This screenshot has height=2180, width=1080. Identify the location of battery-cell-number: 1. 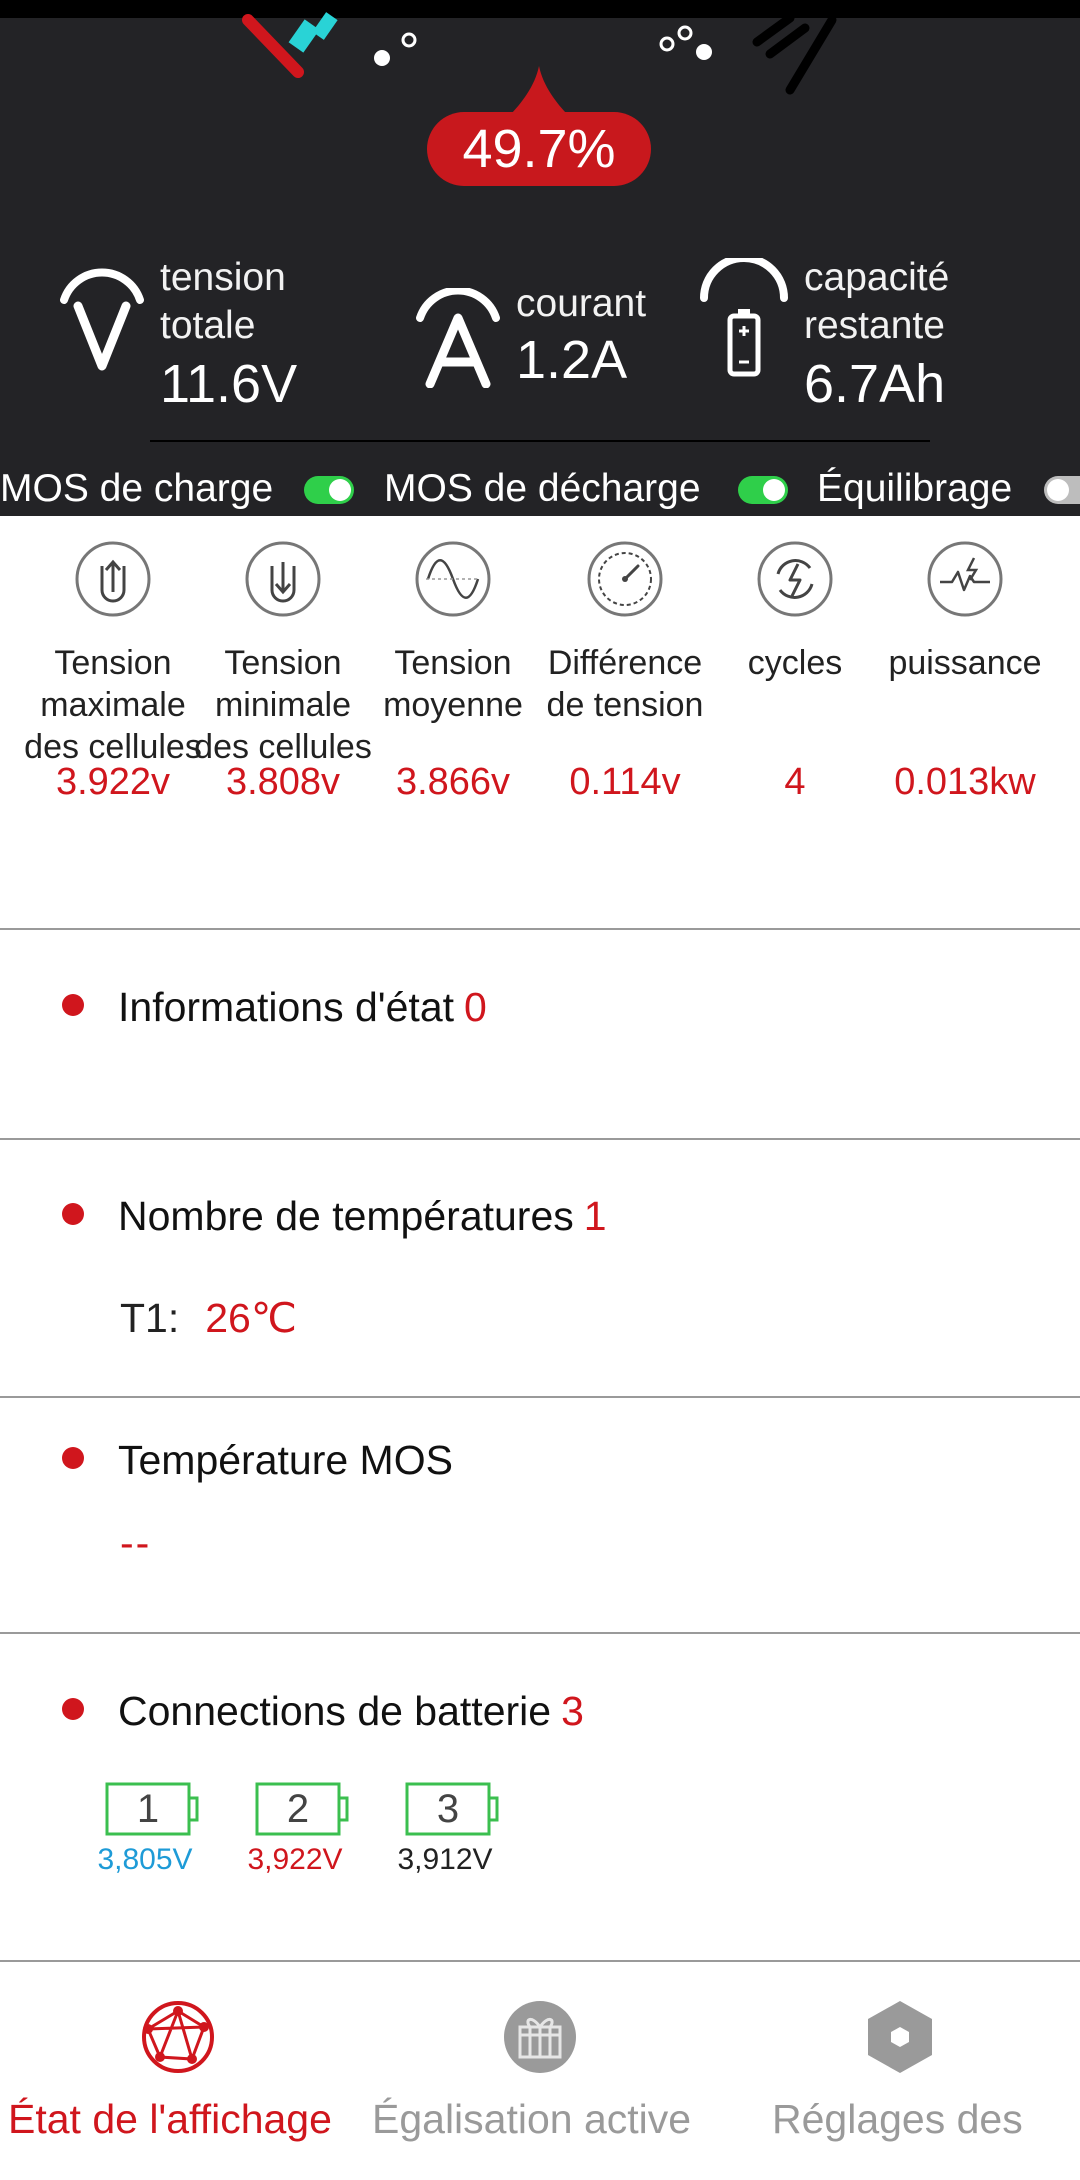
(148, 1809).